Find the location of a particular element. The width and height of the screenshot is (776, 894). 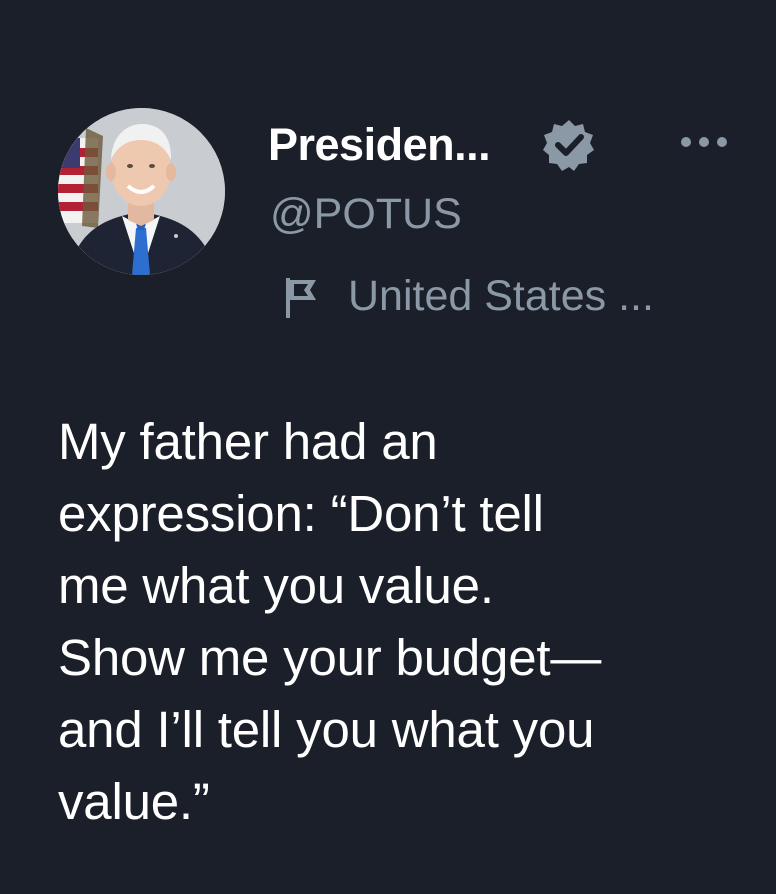

more-options-icon is located at coordinates (704, 142).